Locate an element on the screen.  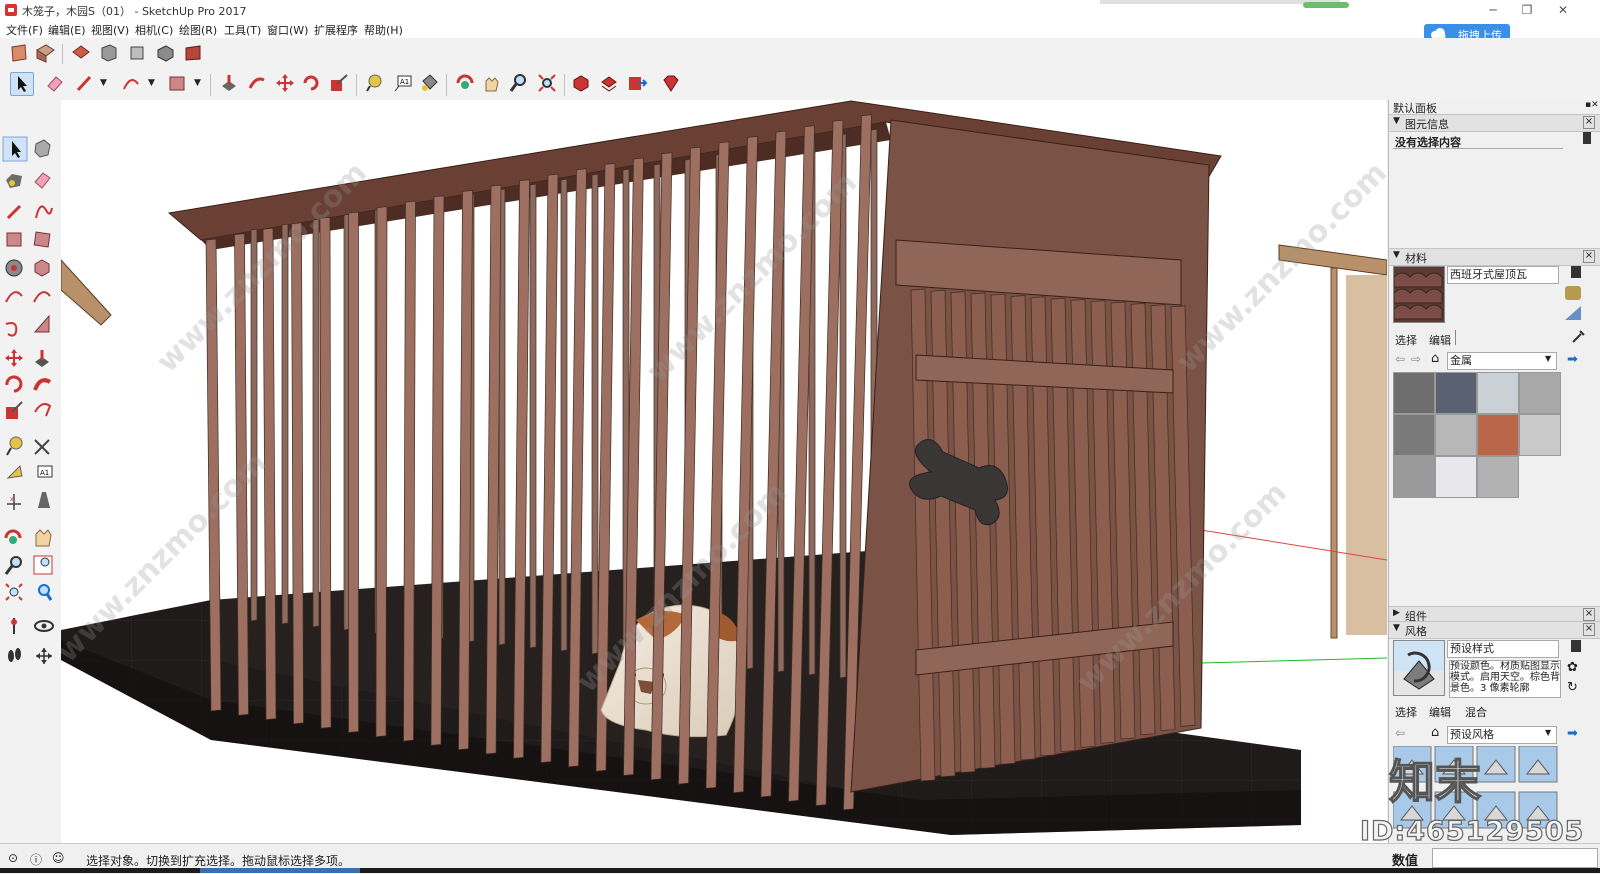
eraser-tool-icon is located at coordinates (55, 83).